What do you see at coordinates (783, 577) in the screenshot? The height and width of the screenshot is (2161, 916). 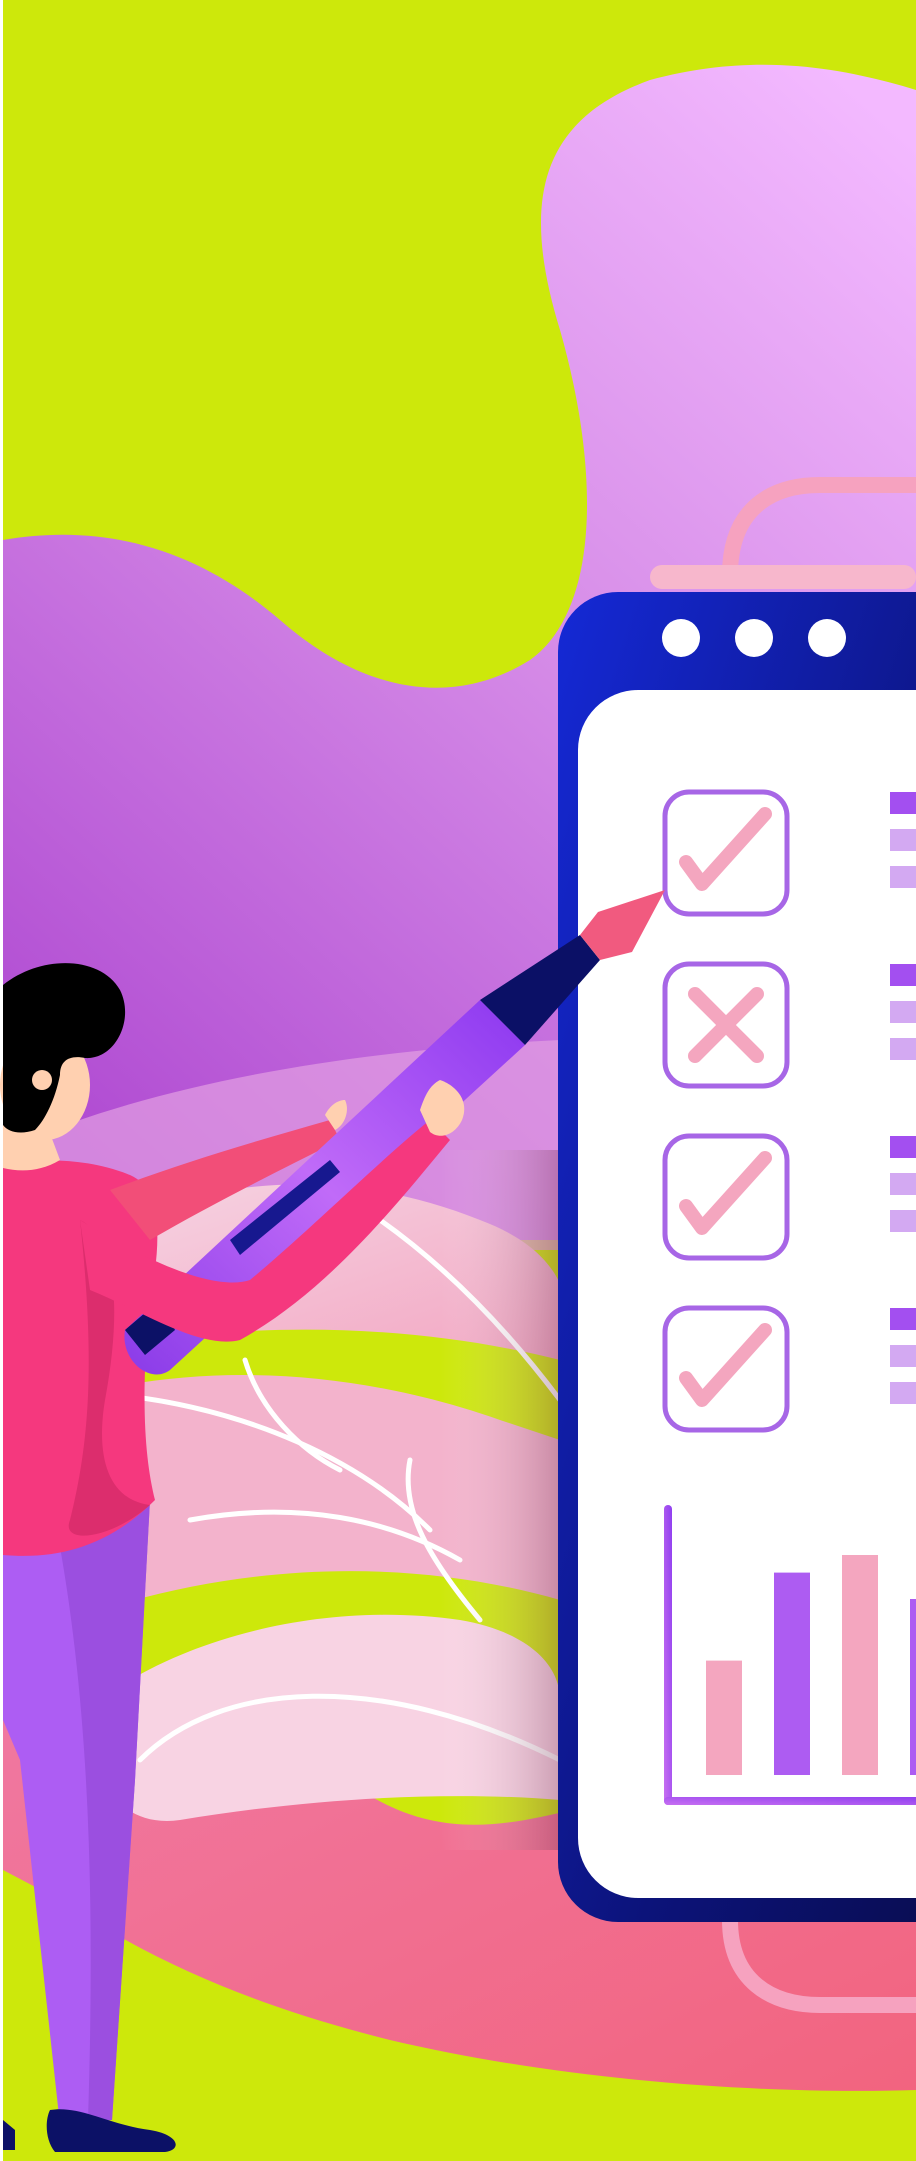 I see `ring-top-bar` at bounding box center [783, 577].